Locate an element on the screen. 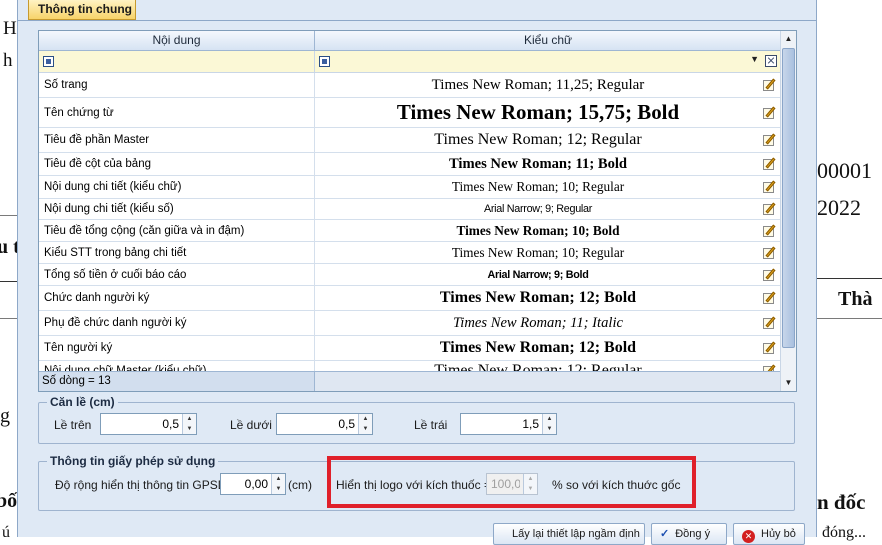 The width and height of the screenshot is (882, 545). column-header-content: Nội dung is located at coordinates (177, 40).